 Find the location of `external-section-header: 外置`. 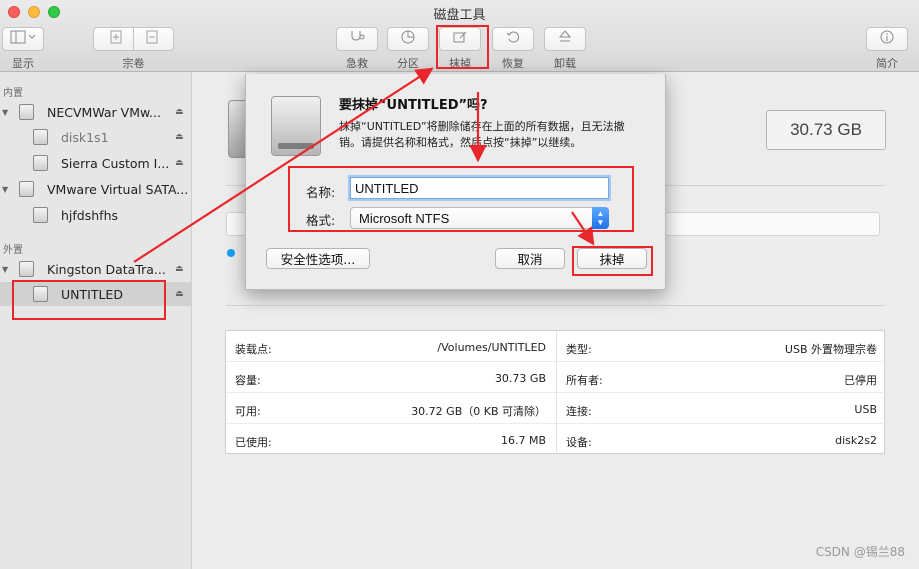

external-section-header: 外置 is located at coordinates (13, 250).